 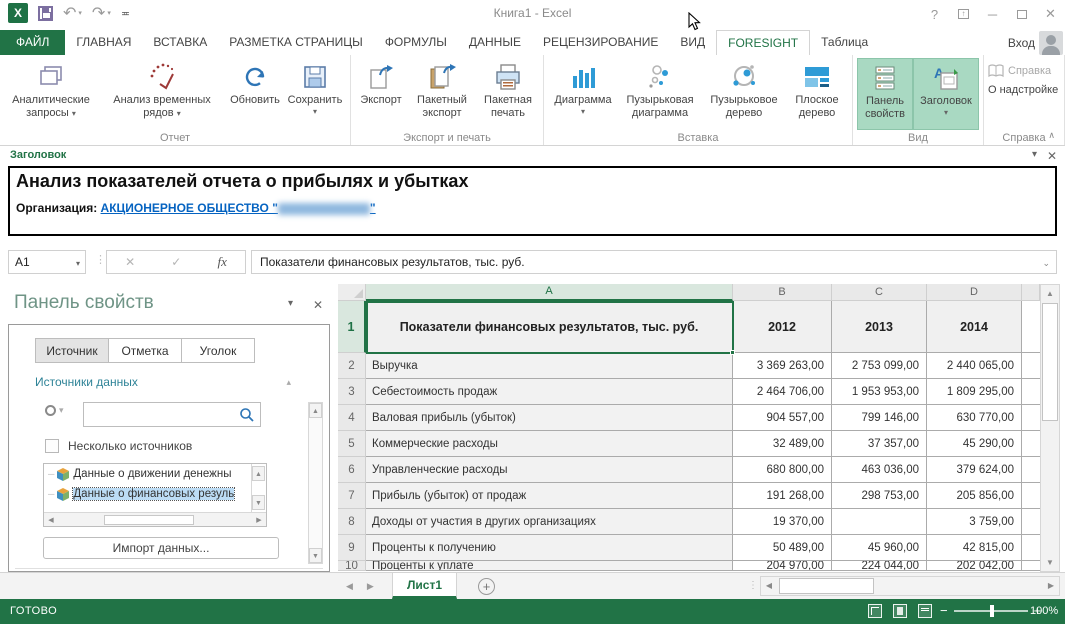 What do you see at coordinates (974, 522) in the screenshot?
I see `cell: 3 759,00` at bounding box center [974, 522].